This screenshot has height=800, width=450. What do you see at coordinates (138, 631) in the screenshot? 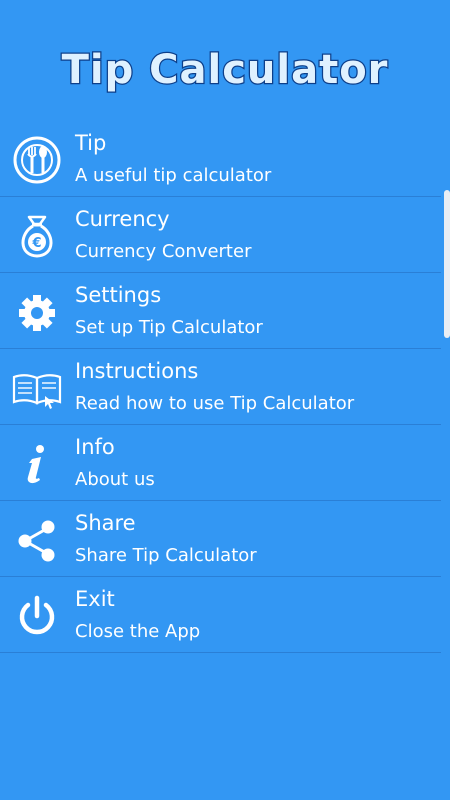
I see `menu-item-subtitle: Close the App` at bounding box center [138, 631].